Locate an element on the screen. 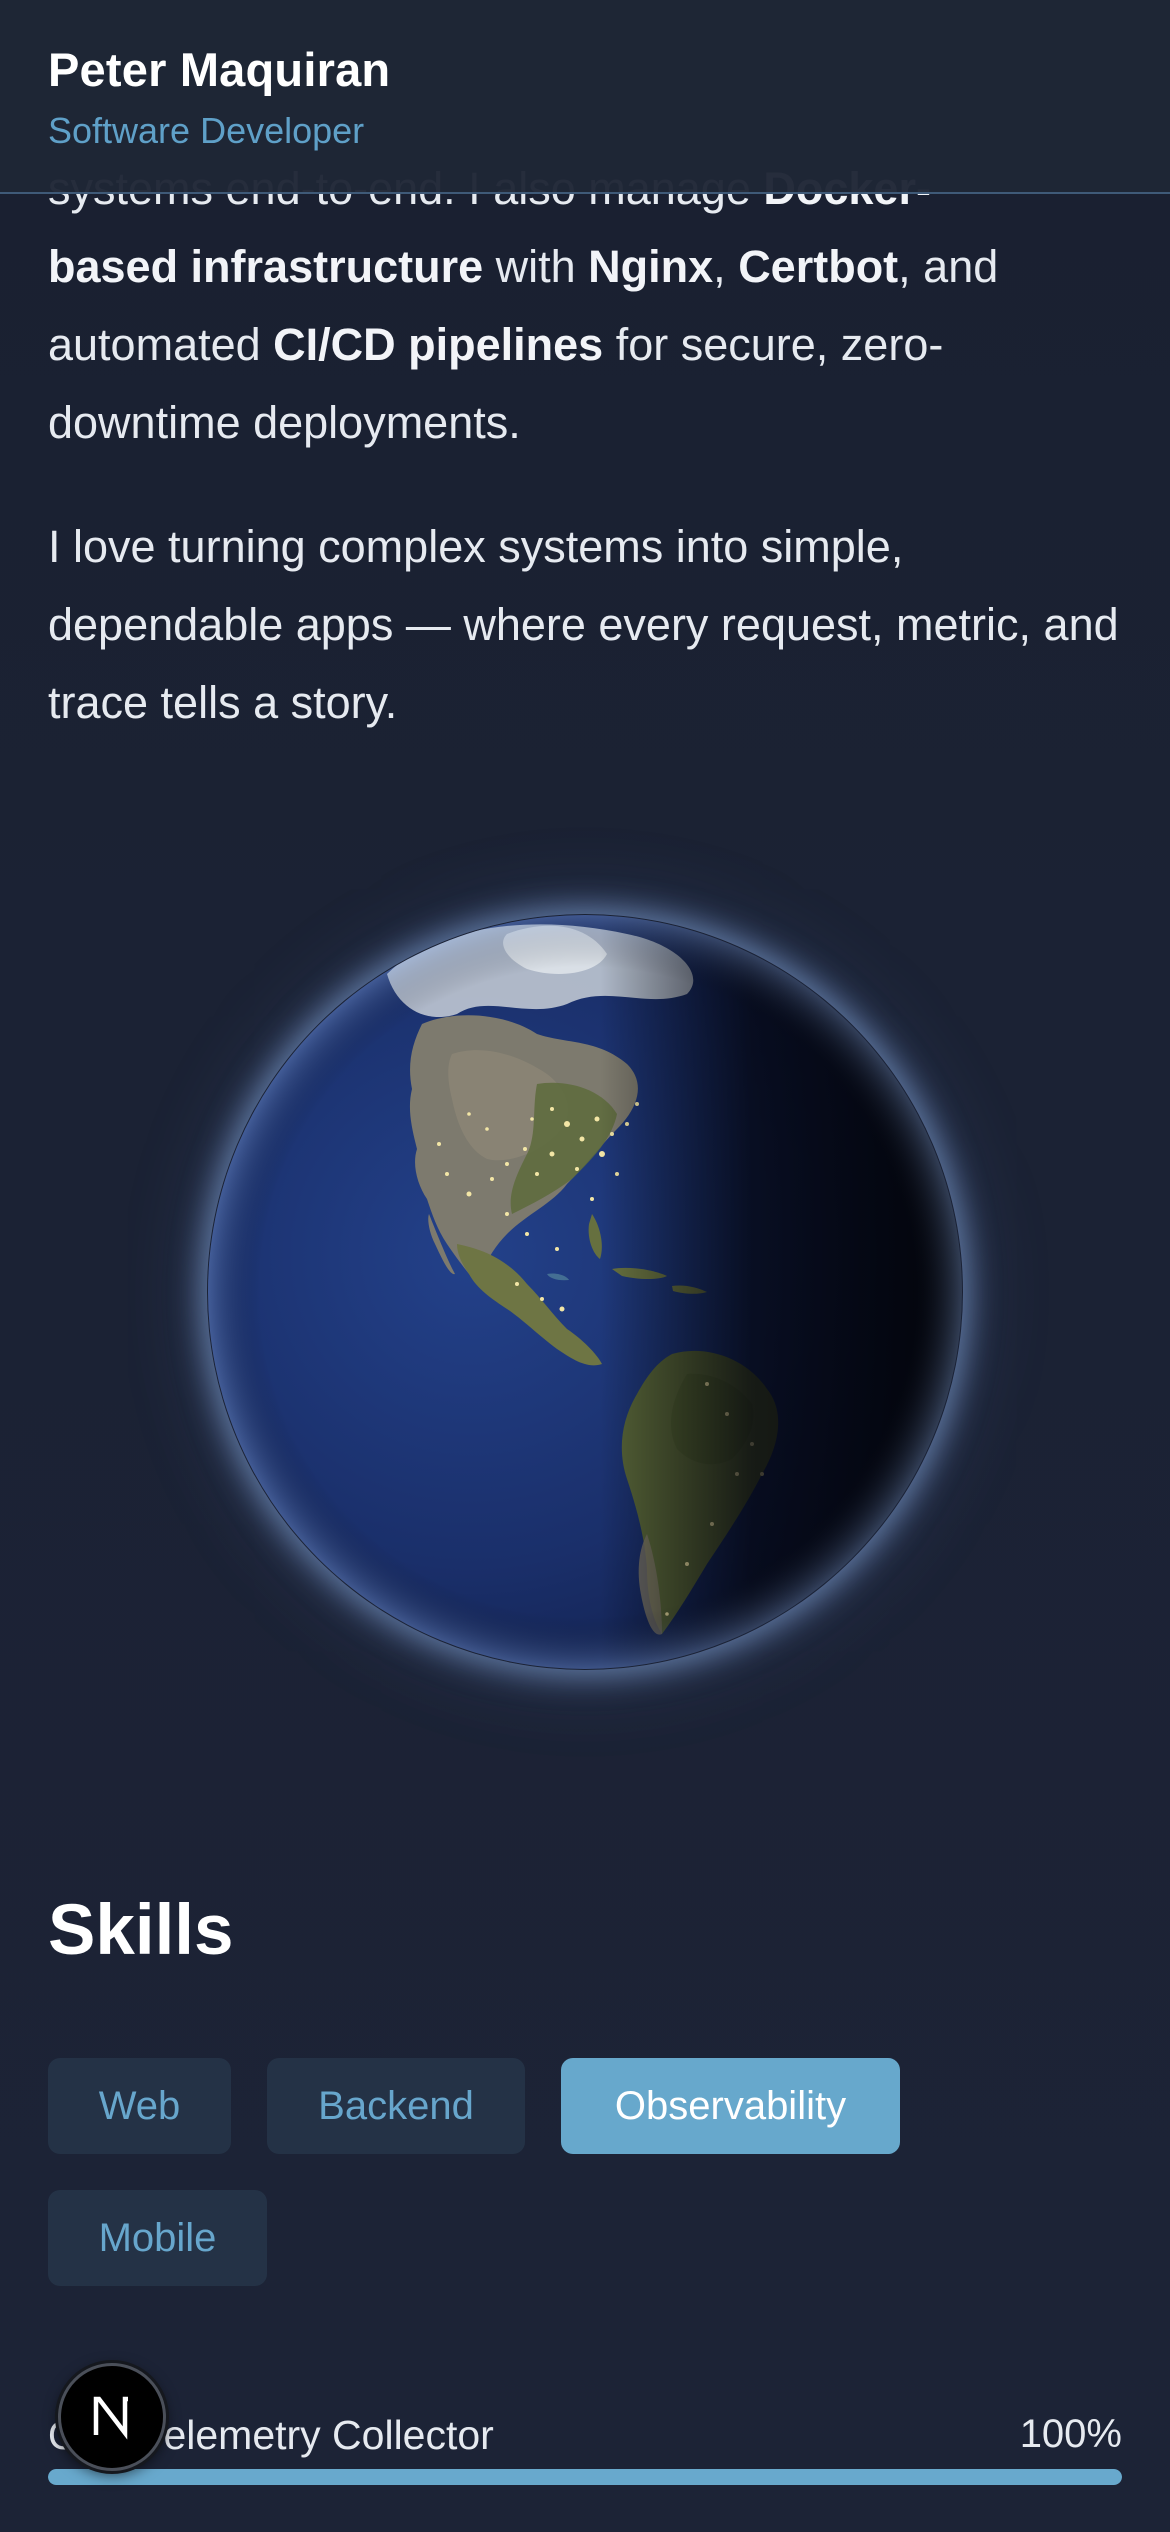 The width and height of the screenshot is (1170, 2532). site-header: Peter Maquiran Software Developer is located at coordinates (585, 97).